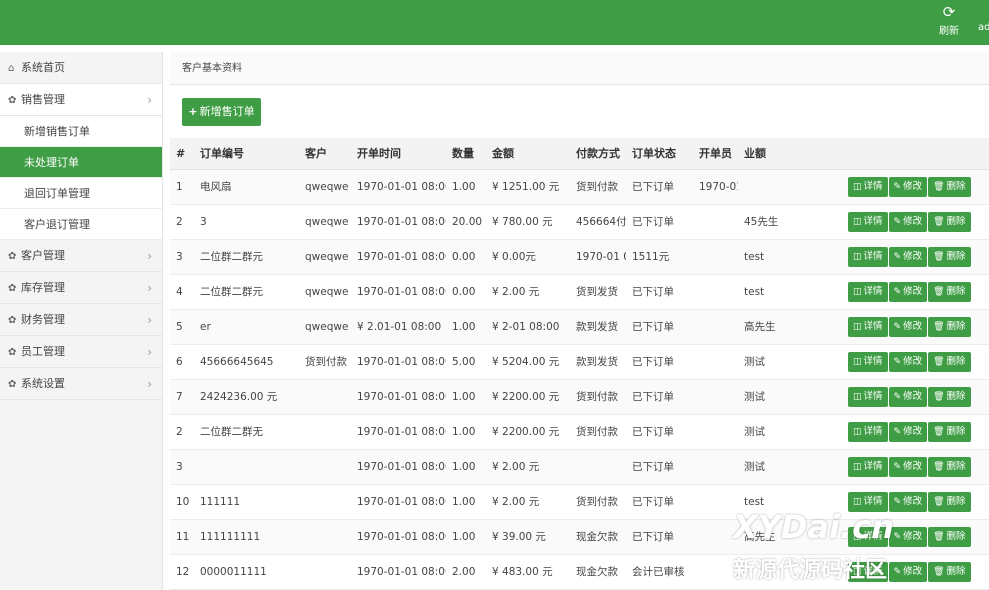  Describe the element at coordinates (598, 362) in the screenshot. I see `table-cell: 款到发货` at that location.